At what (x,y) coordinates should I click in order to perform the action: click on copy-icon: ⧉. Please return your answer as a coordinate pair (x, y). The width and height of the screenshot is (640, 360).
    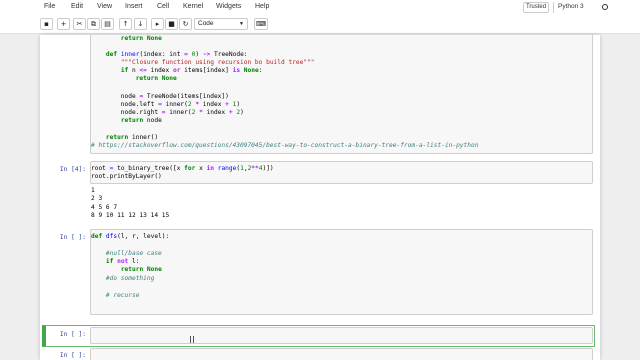
    Looking at the image, I should click on (93, 24).